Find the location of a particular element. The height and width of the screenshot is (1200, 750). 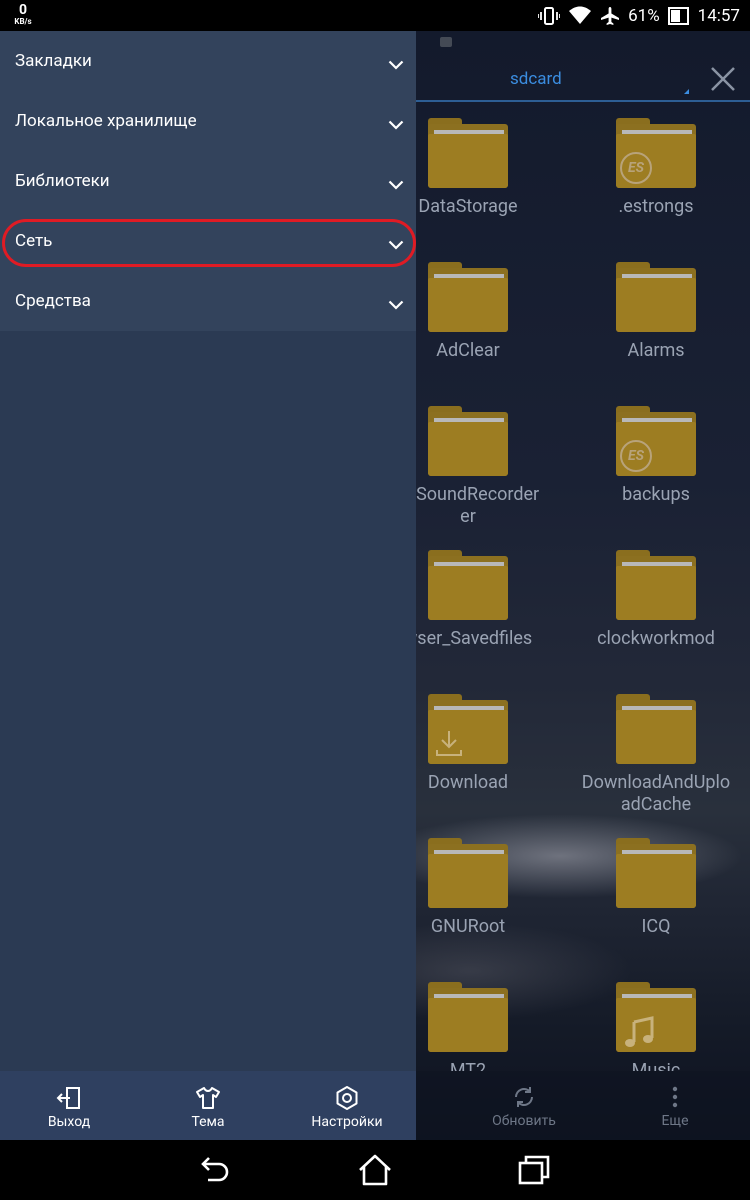

exit-icon is located at coordinates (68, 1098).